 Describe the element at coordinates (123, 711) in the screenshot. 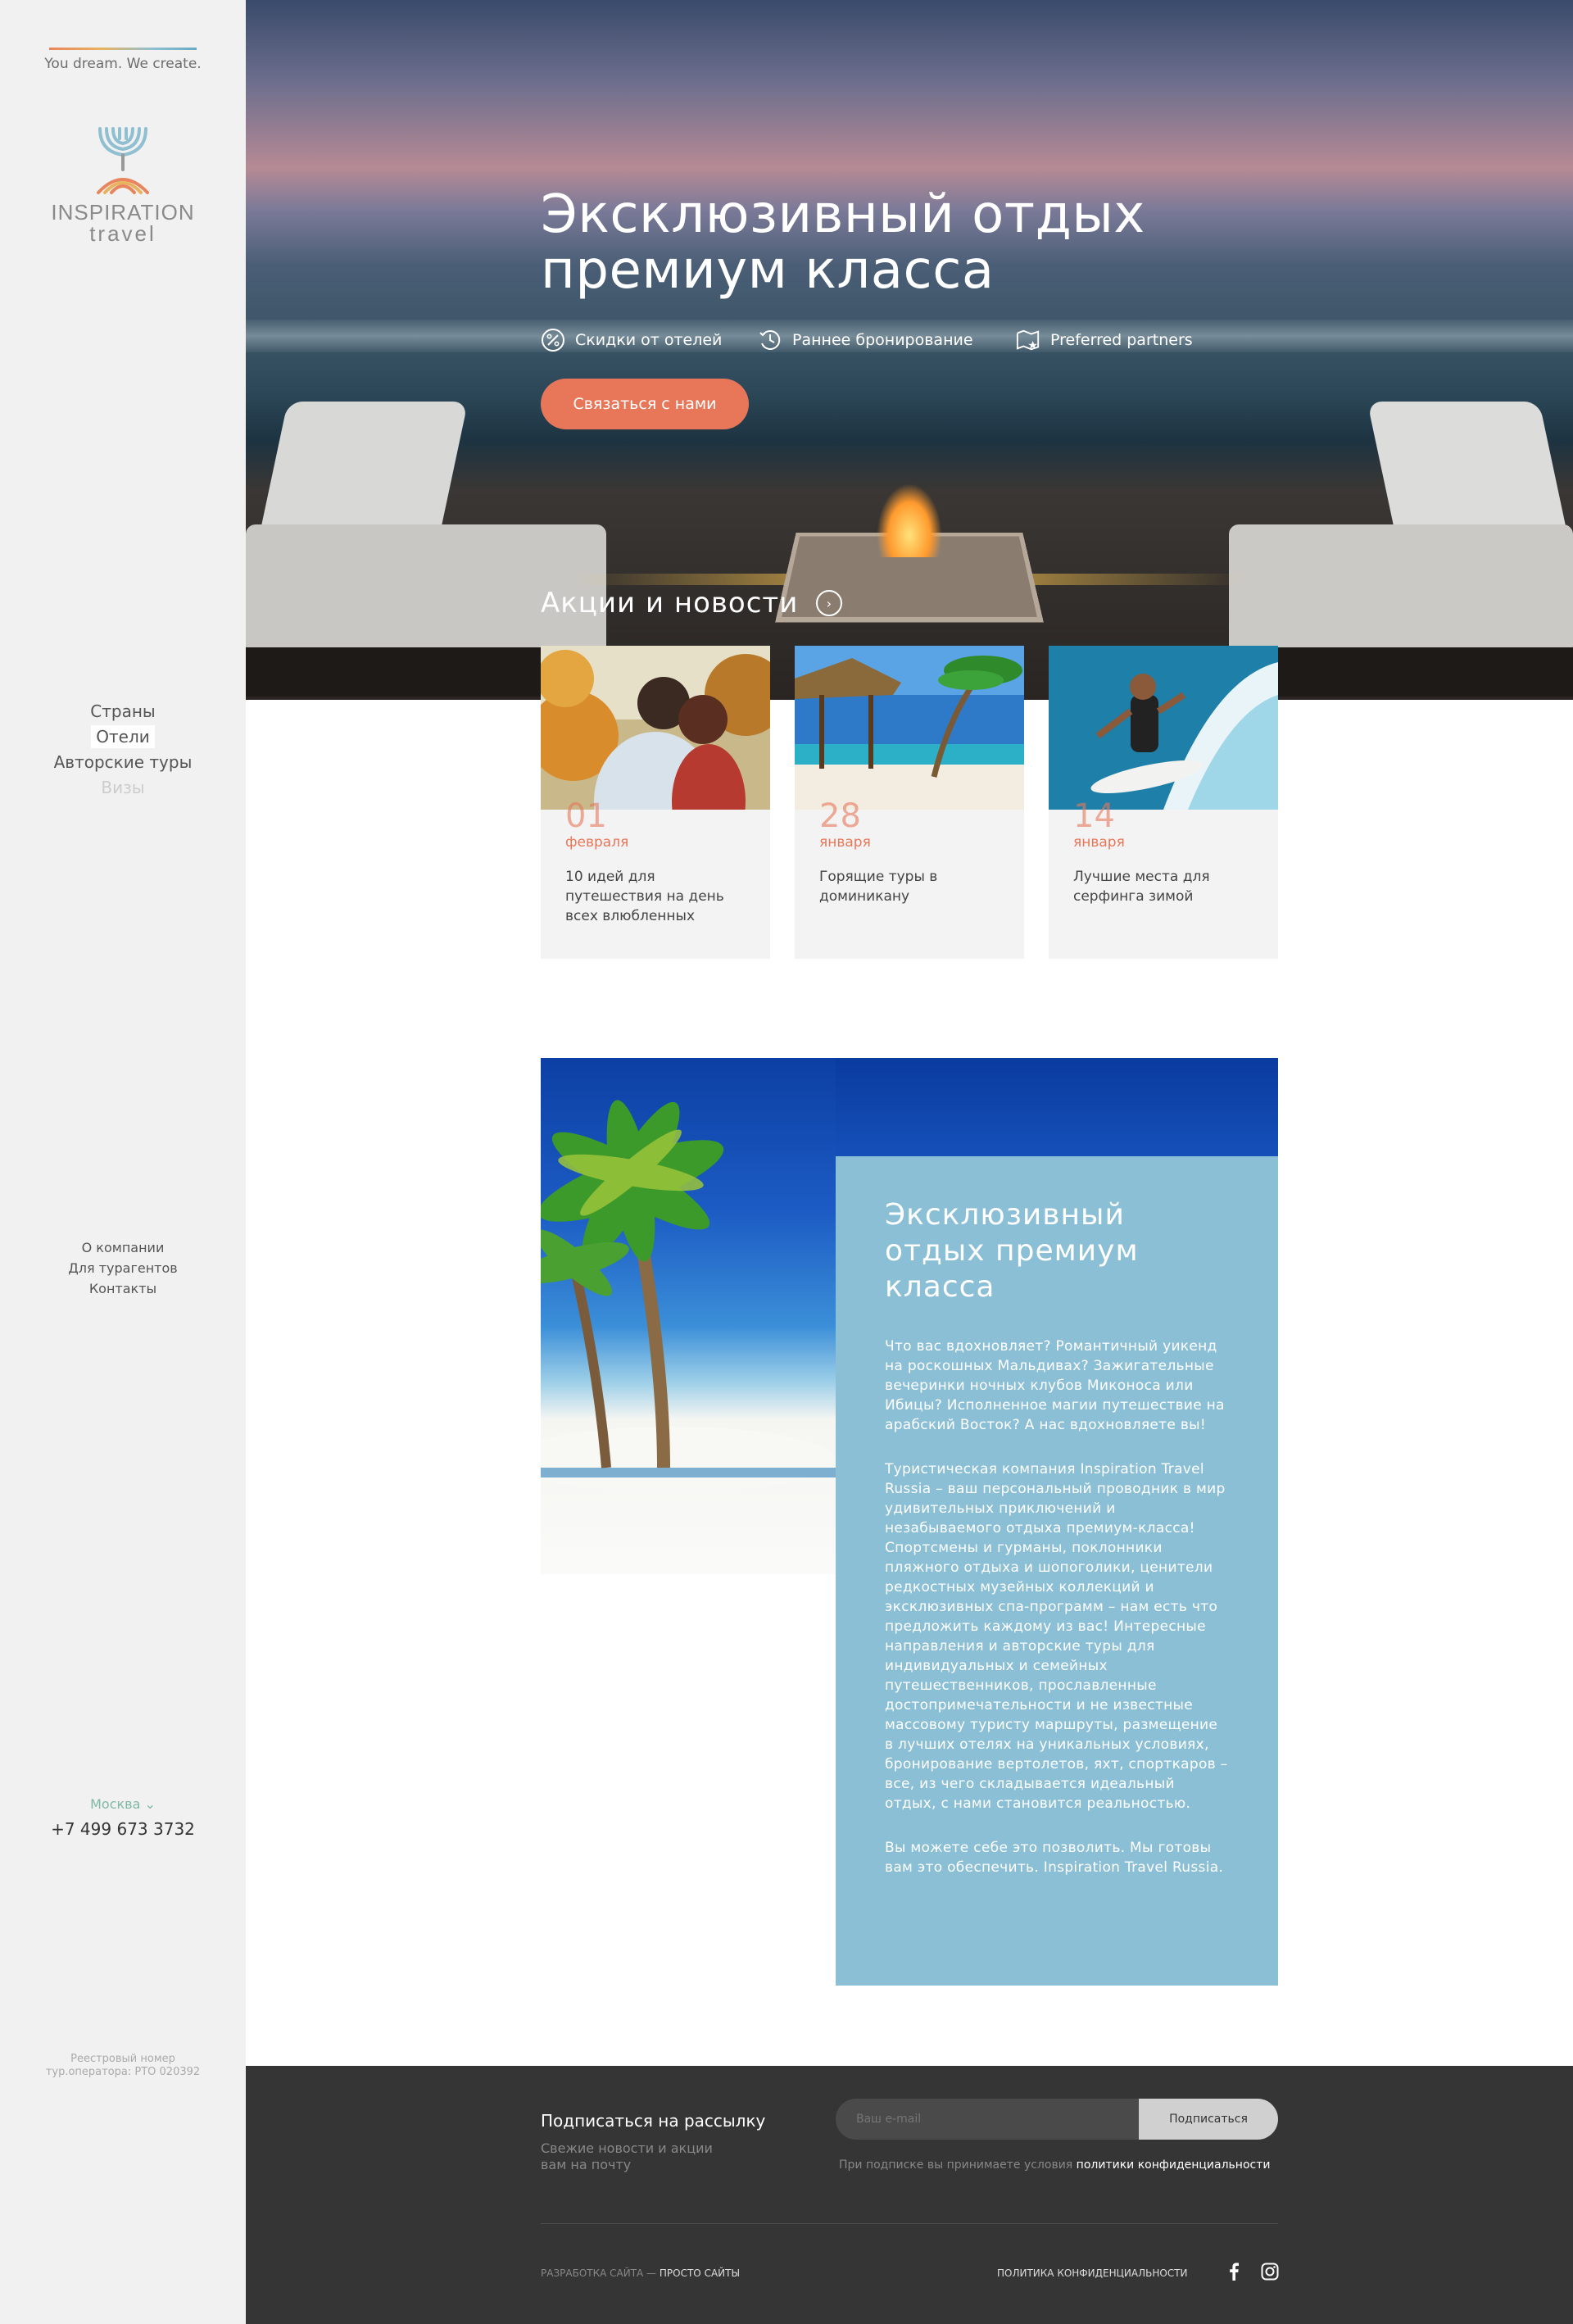

I see `nav-countries: Страны` at that location.